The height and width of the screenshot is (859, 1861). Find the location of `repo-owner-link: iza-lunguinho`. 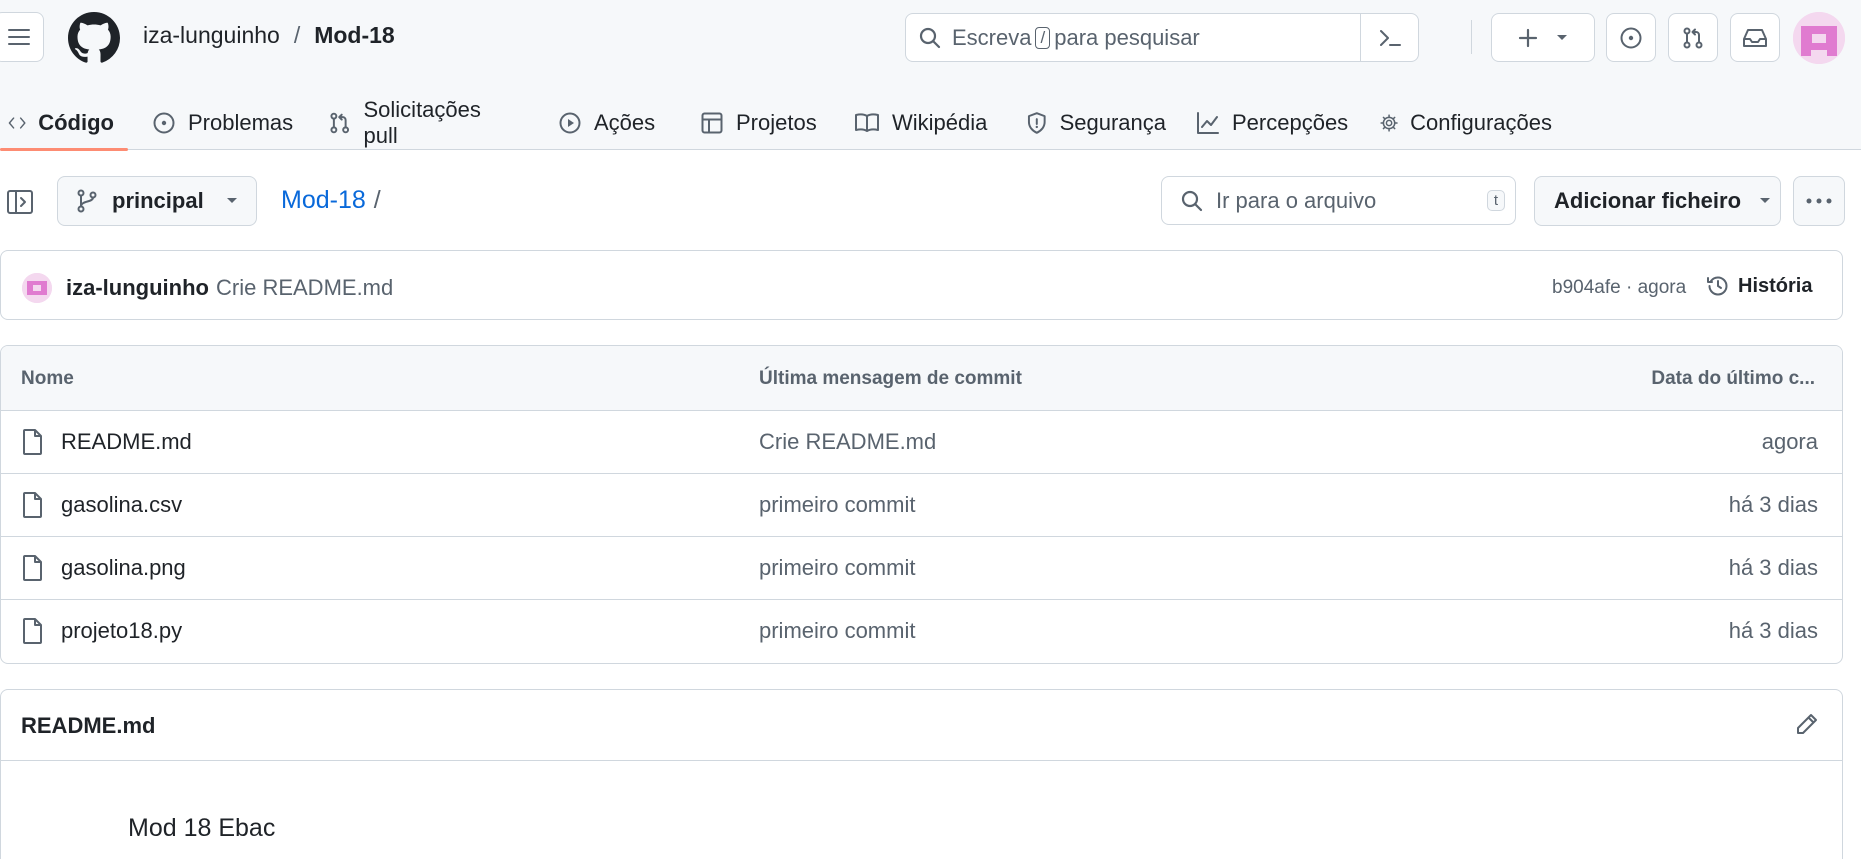

repo-owner-link: iza-lunguinho is located at coordinates (211, 35).